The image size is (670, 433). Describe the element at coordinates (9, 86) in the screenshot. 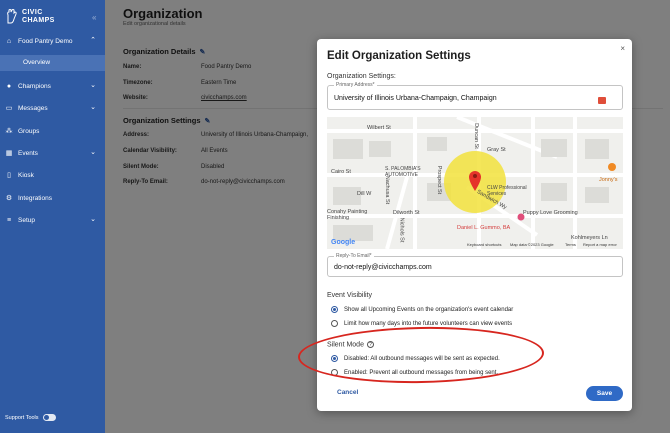

I see `person-icon: ●` at that location.